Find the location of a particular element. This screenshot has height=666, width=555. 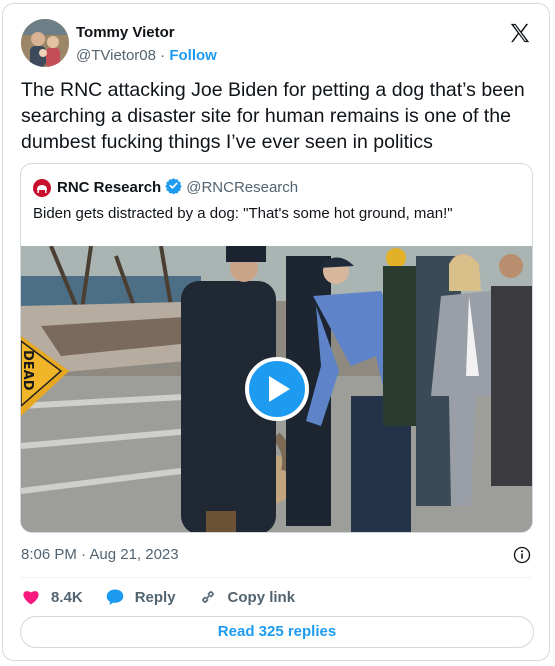

copy-link-button: Copy link is located at coordinates (247, 597).